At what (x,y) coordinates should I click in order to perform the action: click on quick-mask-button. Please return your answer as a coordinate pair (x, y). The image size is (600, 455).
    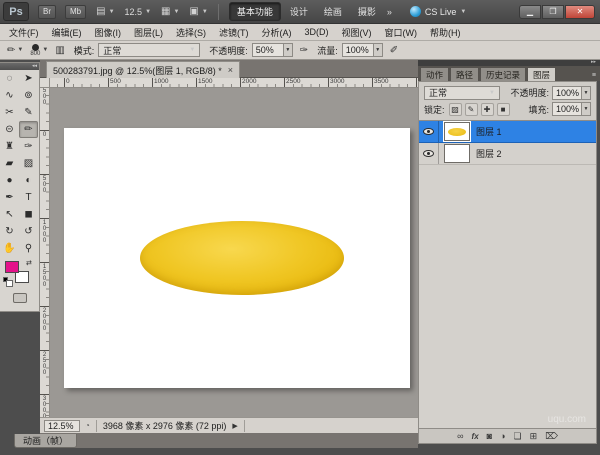
    Looking at the image, I should click on (19, 298).